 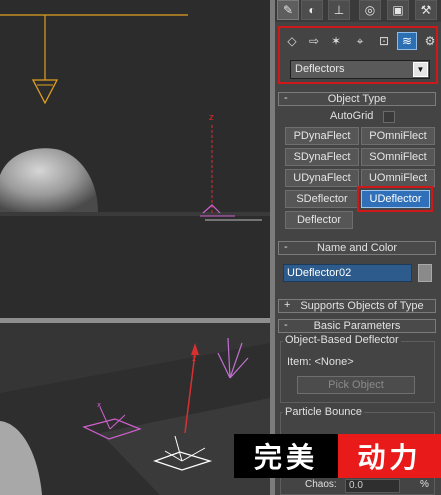 What do you see at coordinates (324, 412) in the screenshot?
I see `particle-bounce-title: Particle Bounce` at bounding box center [324, 412].